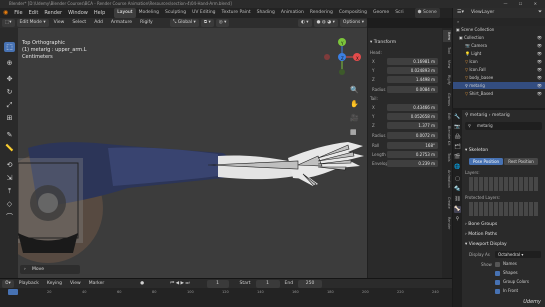 Image resolution: width=545 pixels, height=307 pixels. What do you see at coordinates (32, 23) in the screenshot?
I see `mode-dropdown: Edit Mode ▾` at bounding box center [32, 23].